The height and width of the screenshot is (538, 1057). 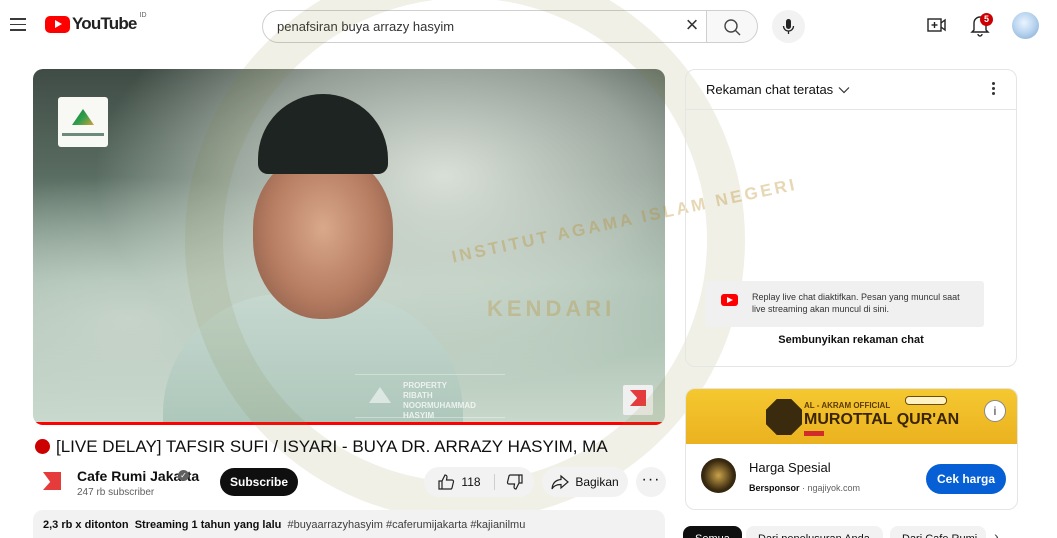 I want to click on youtube-logo: YouTube ID, so click(x=96, y=23).